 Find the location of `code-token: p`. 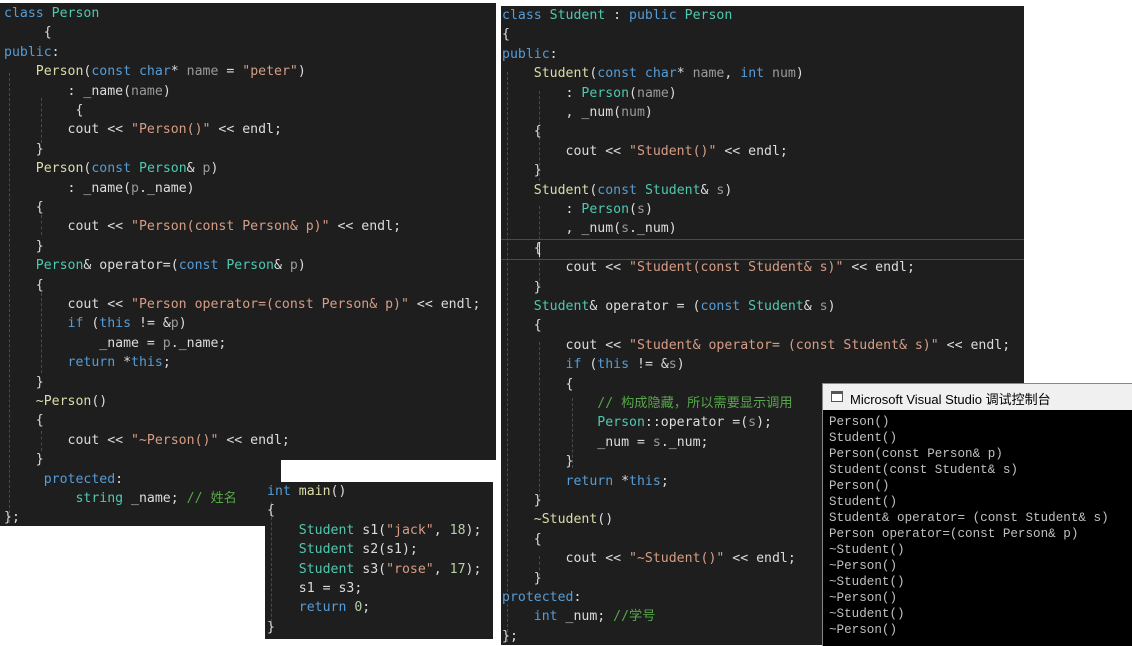

code-token: p is located at coordinates (166, 343).